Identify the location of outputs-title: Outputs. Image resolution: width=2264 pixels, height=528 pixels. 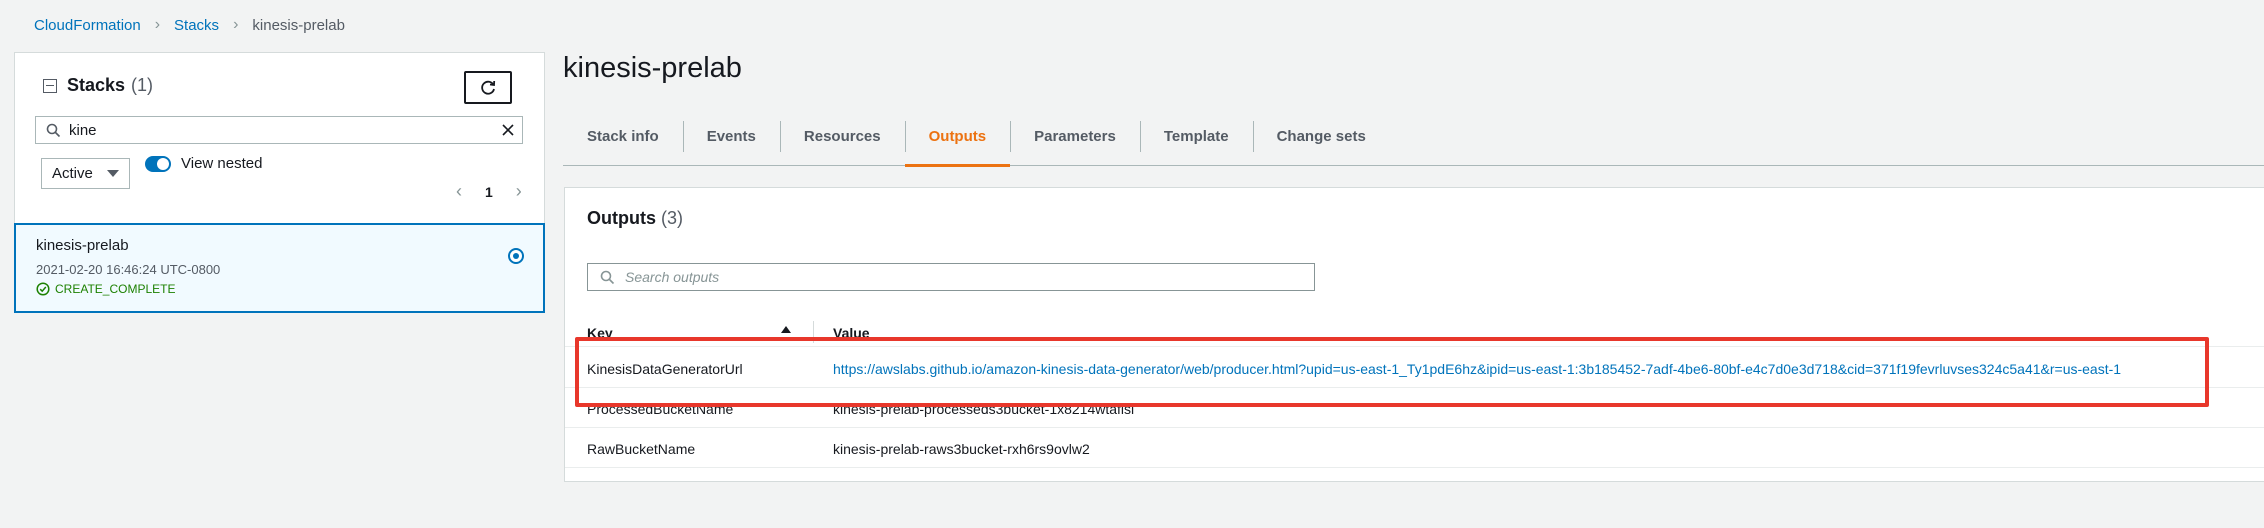
(621, 218).